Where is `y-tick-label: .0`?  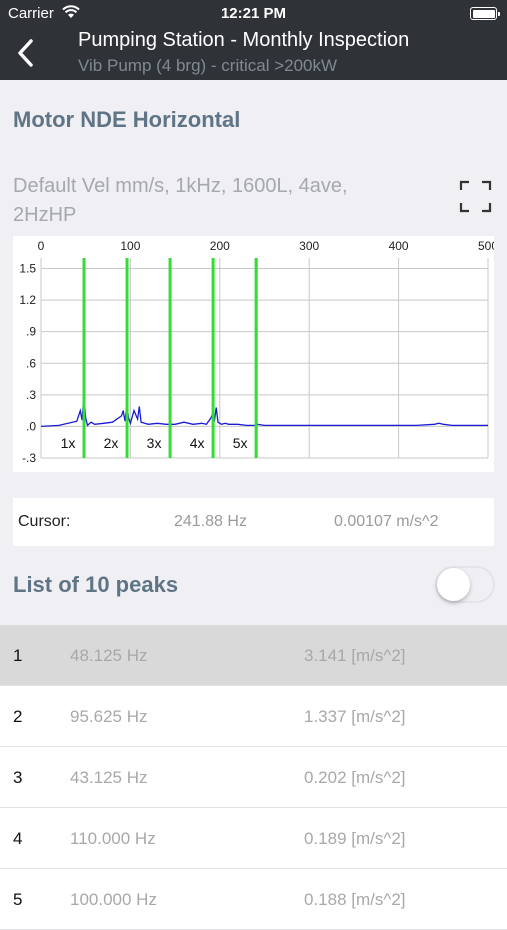 y-tick-label: .0 is located at coordinates (31, 426).